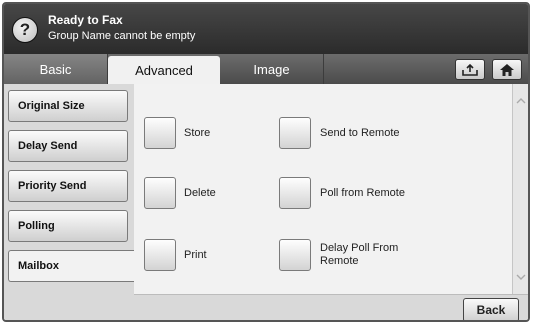  I want to click on home-button, so click(507, 69).